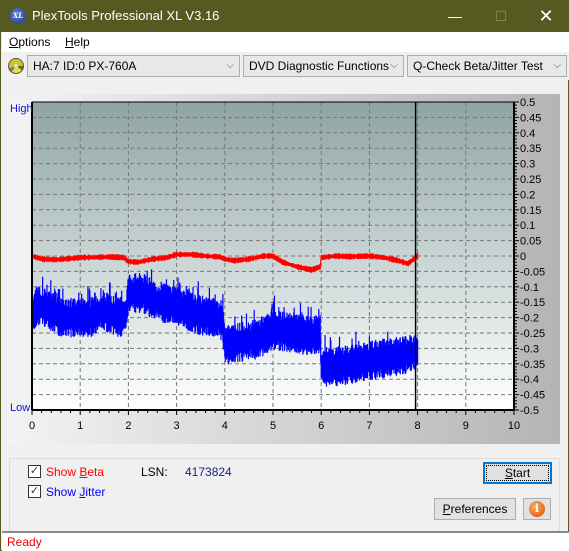 The width and height of the screenshot is (569, 551). Describe the element at coordinates (478, 66) in the screenshot. I see `test-select-value: Q-Check Beta/Jitter Test` at that location.